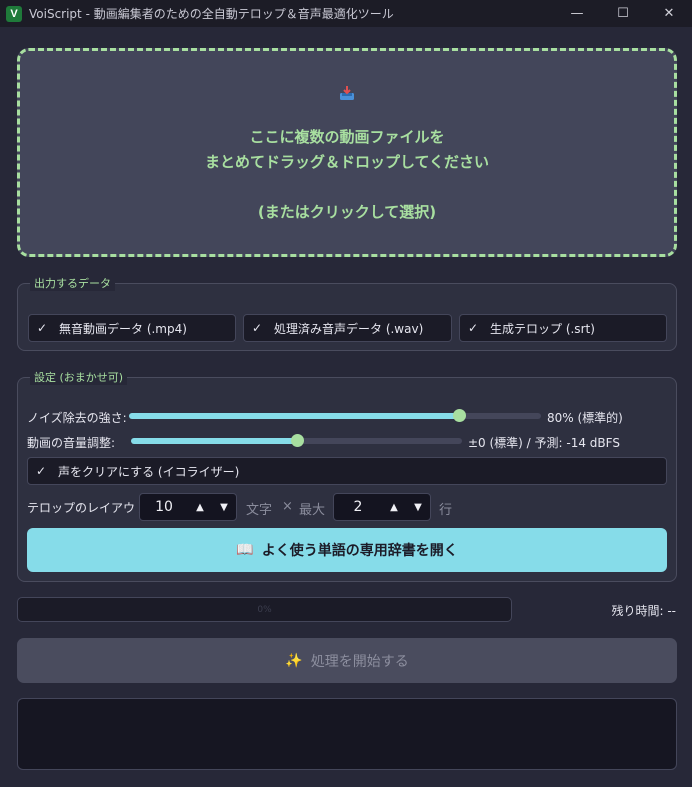 Image resolution: width=692 pixels, height=787 pixels. What do you see at coordinates (245, 550) in the screenshot?
I see `book-icon: 📖` at bounding box center [245, 550].